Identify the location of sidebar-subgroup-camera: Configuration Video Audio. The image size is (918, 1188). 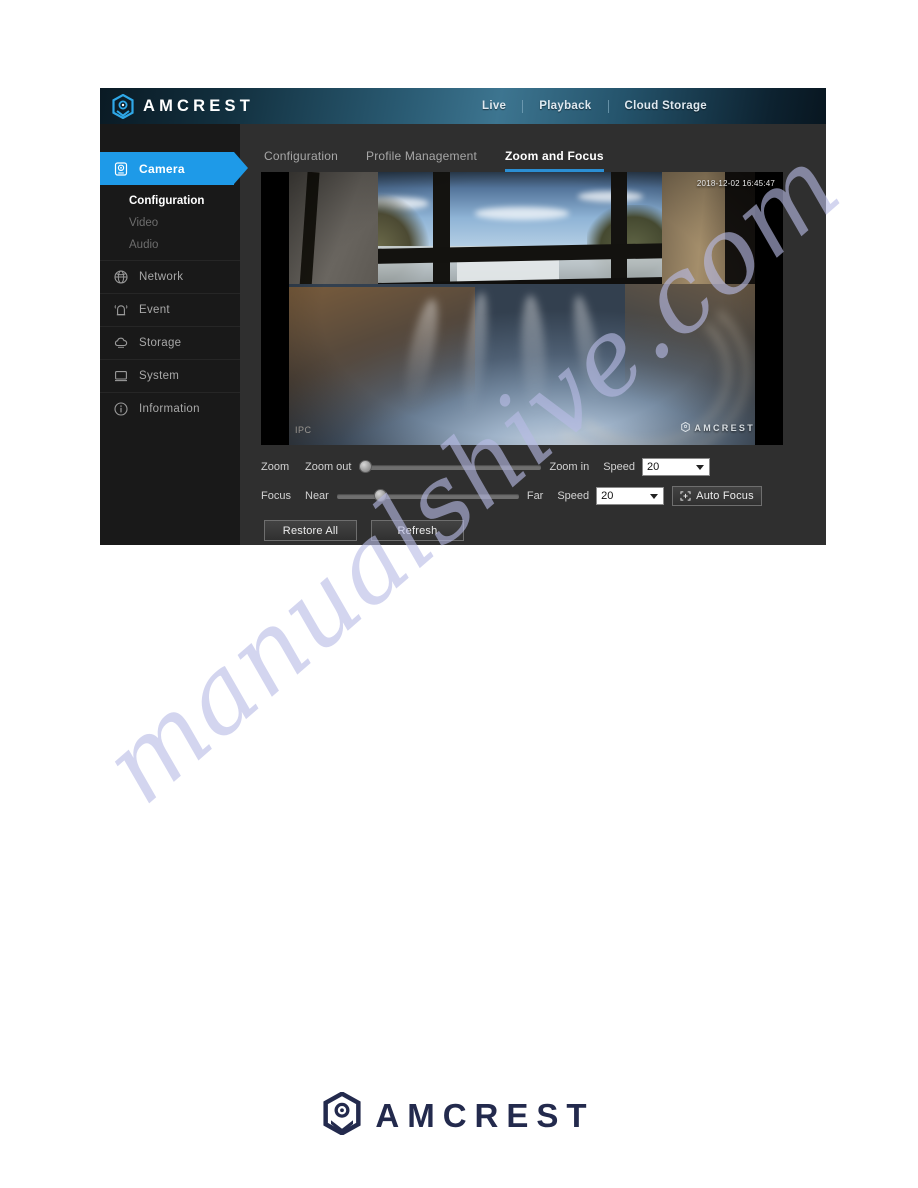
(170, 222).